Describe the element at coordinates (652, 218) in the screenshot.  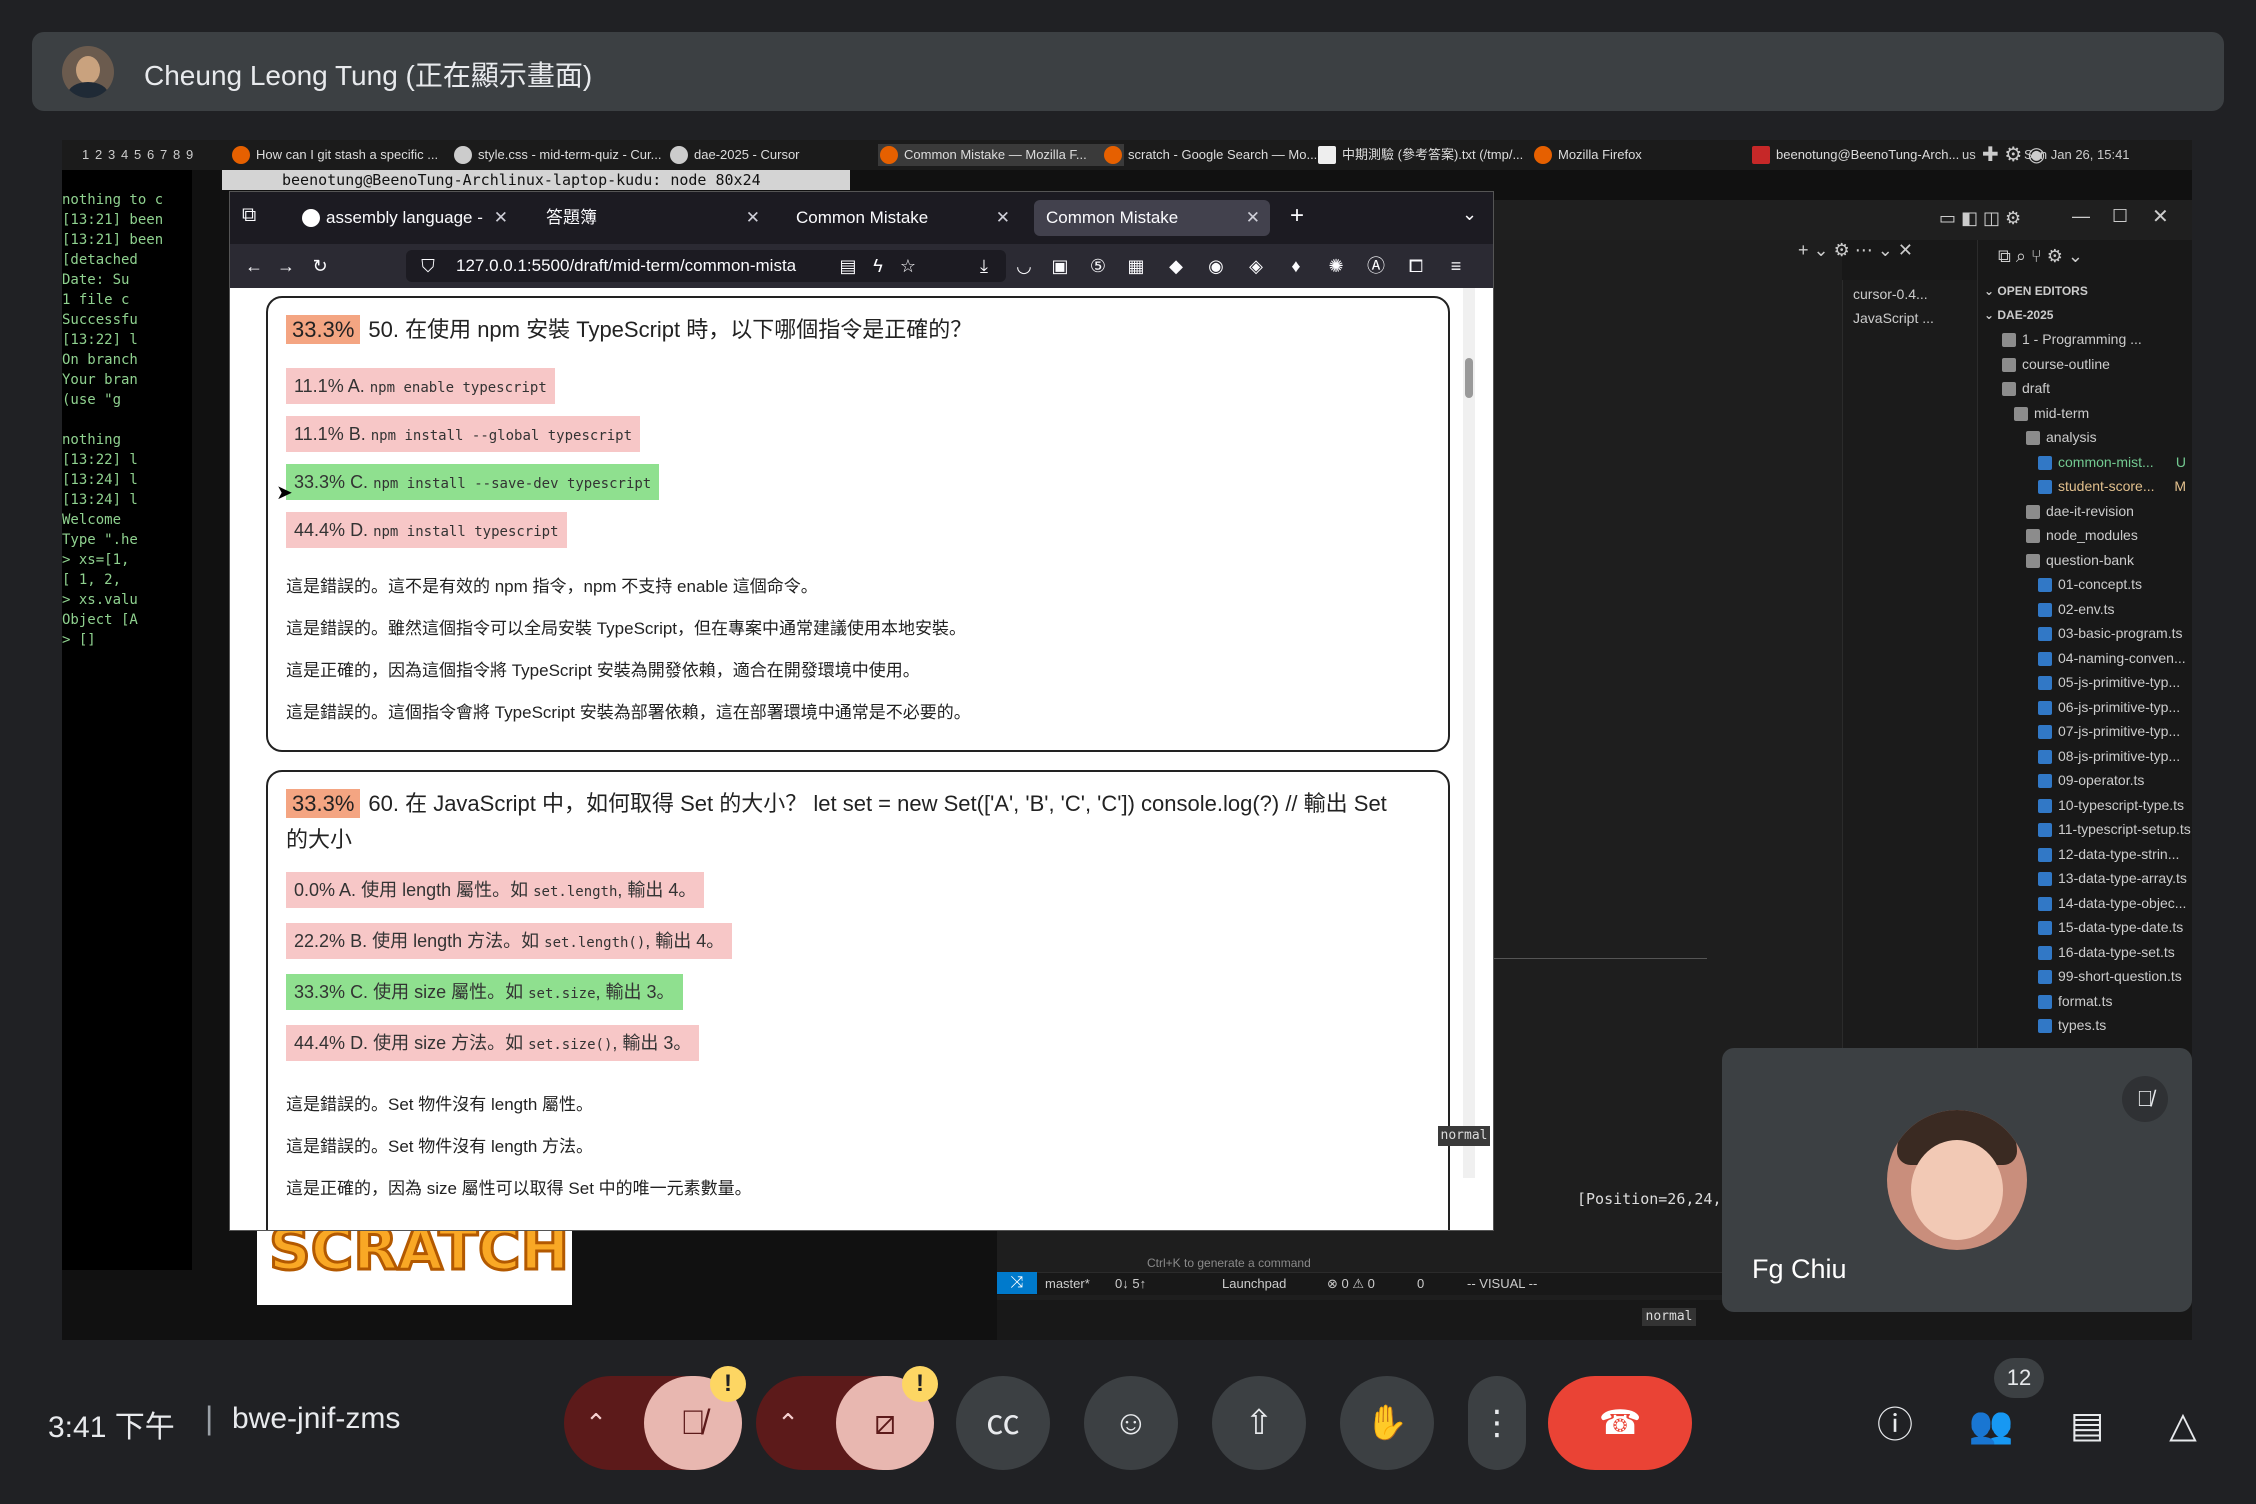
I see `tab-answer-book: 答題簿 ✕` at that location.